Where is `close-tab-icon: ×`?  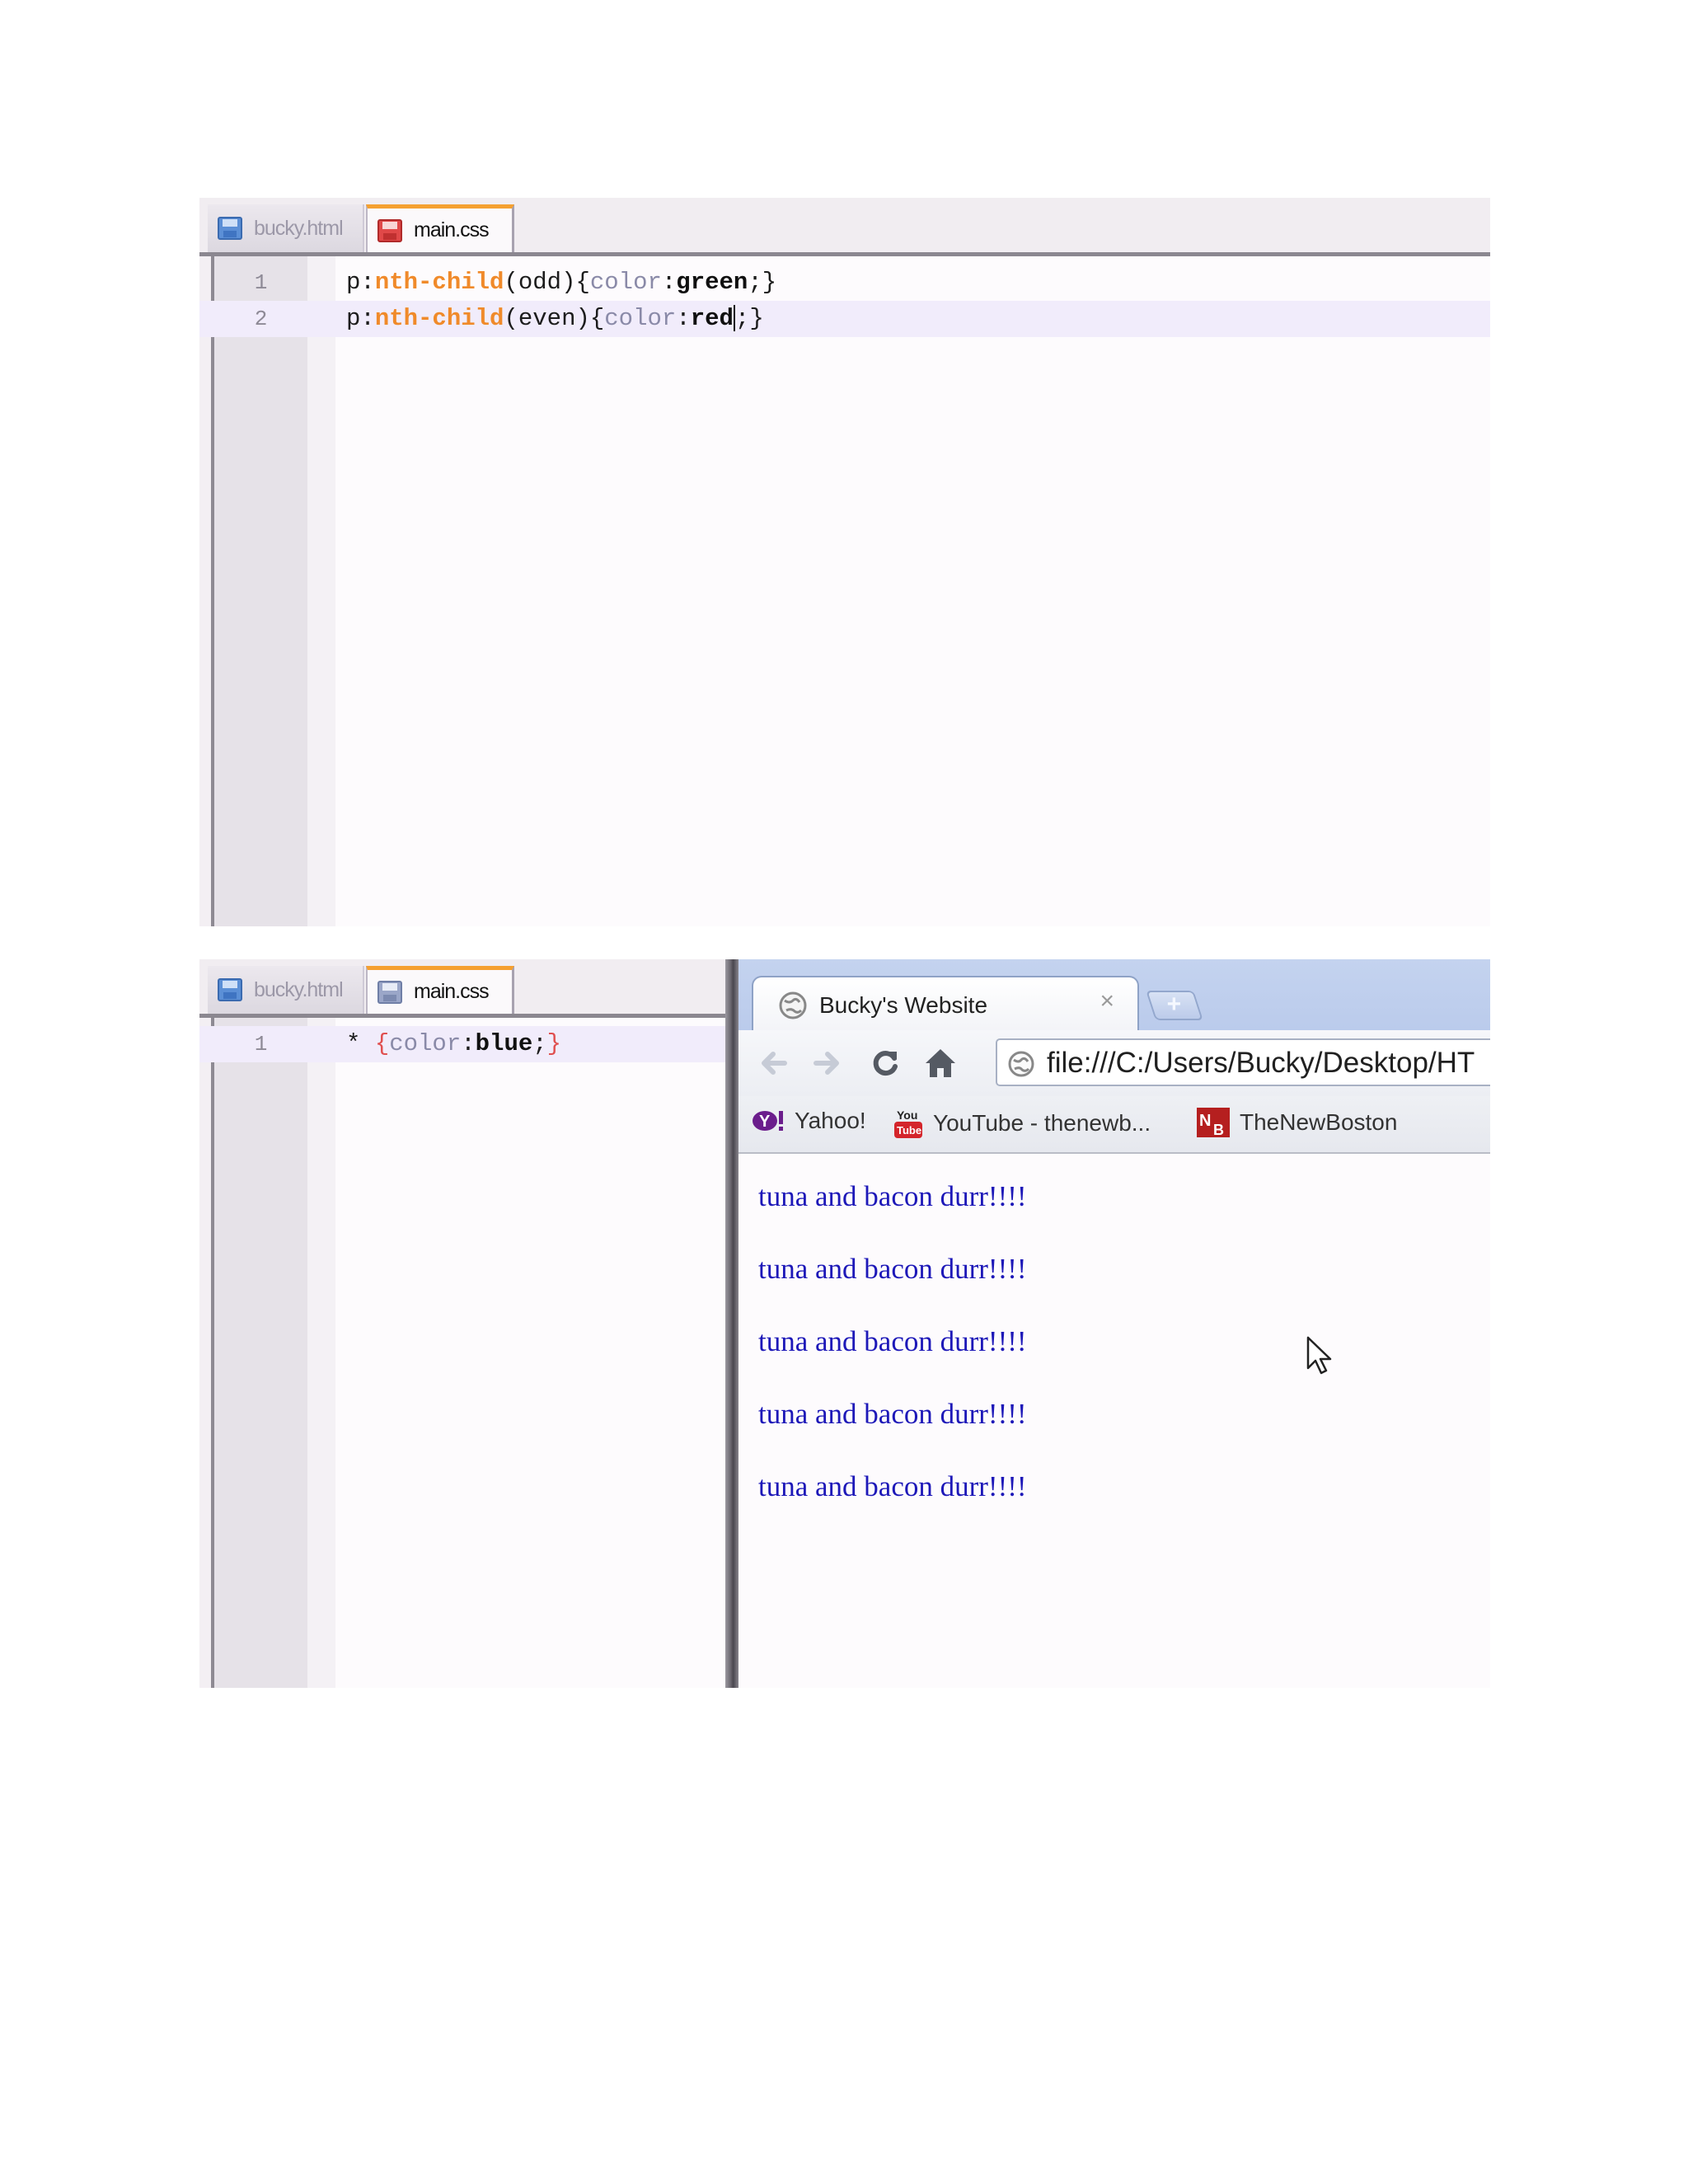 close-tab-icon: × is located at coordinates (1107, 1001).